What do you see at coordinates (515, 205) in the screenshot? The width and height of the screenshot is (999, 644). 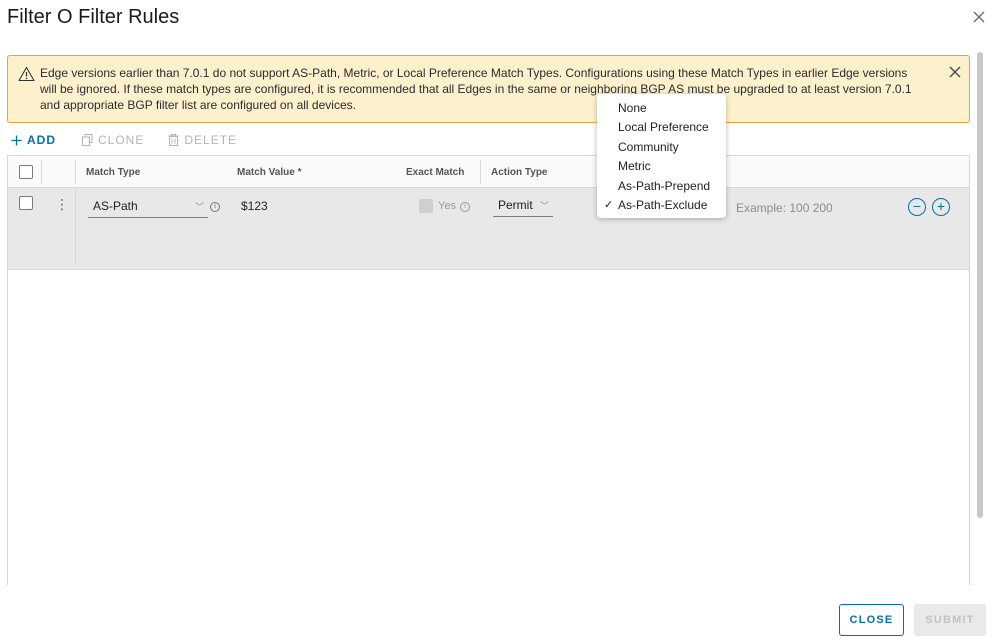 I see `action-type-value: Permit` at bounding box center [515, 205].